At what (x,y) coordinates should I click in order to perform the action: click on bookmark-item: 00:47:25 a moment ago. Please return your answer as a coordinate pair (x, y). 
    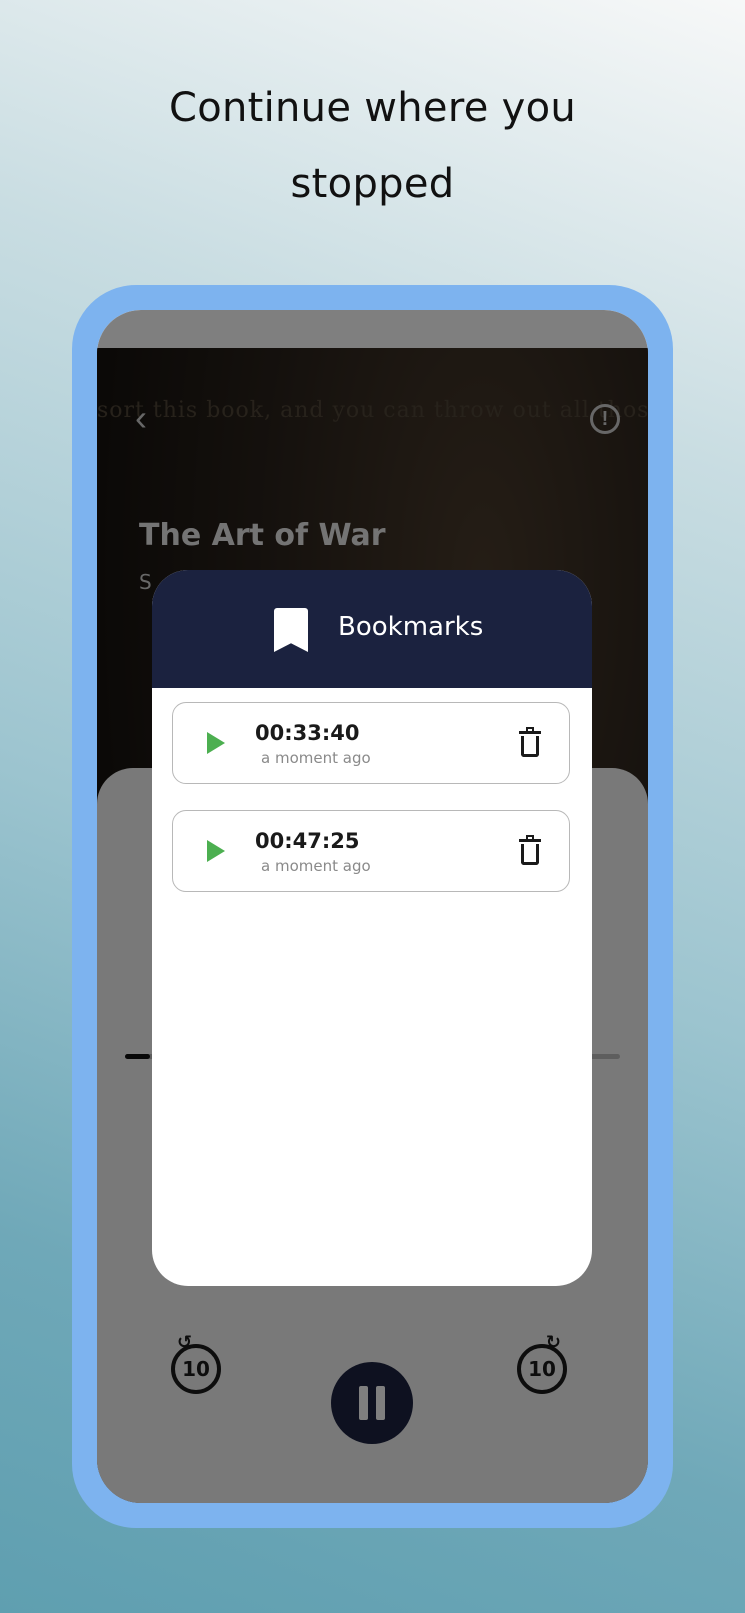
    Looking at the image, I should click on (371, 851).